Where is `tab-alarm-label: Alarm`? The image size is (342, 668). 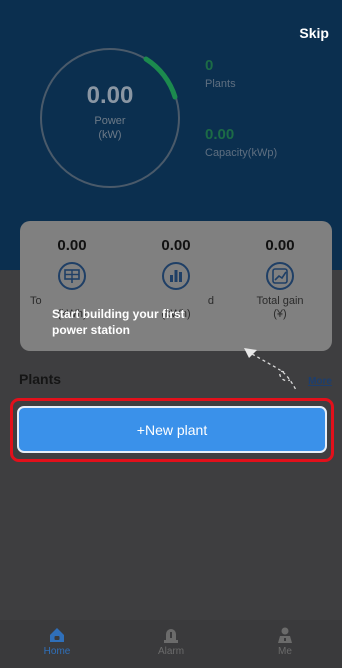
tab-alarm-label: Alarm is located at coordinates (171, 651).